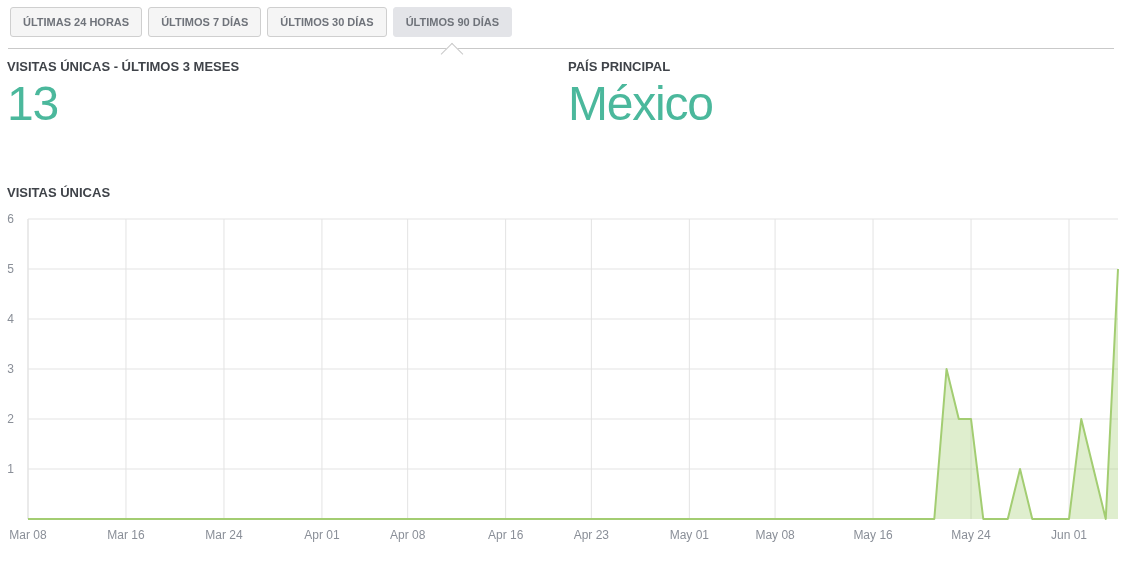 This screenshot has width=1122, height=582. Describe the element at coordinates (10, 369) in the screenshot. I see `y-tick-label: 3` at that location.